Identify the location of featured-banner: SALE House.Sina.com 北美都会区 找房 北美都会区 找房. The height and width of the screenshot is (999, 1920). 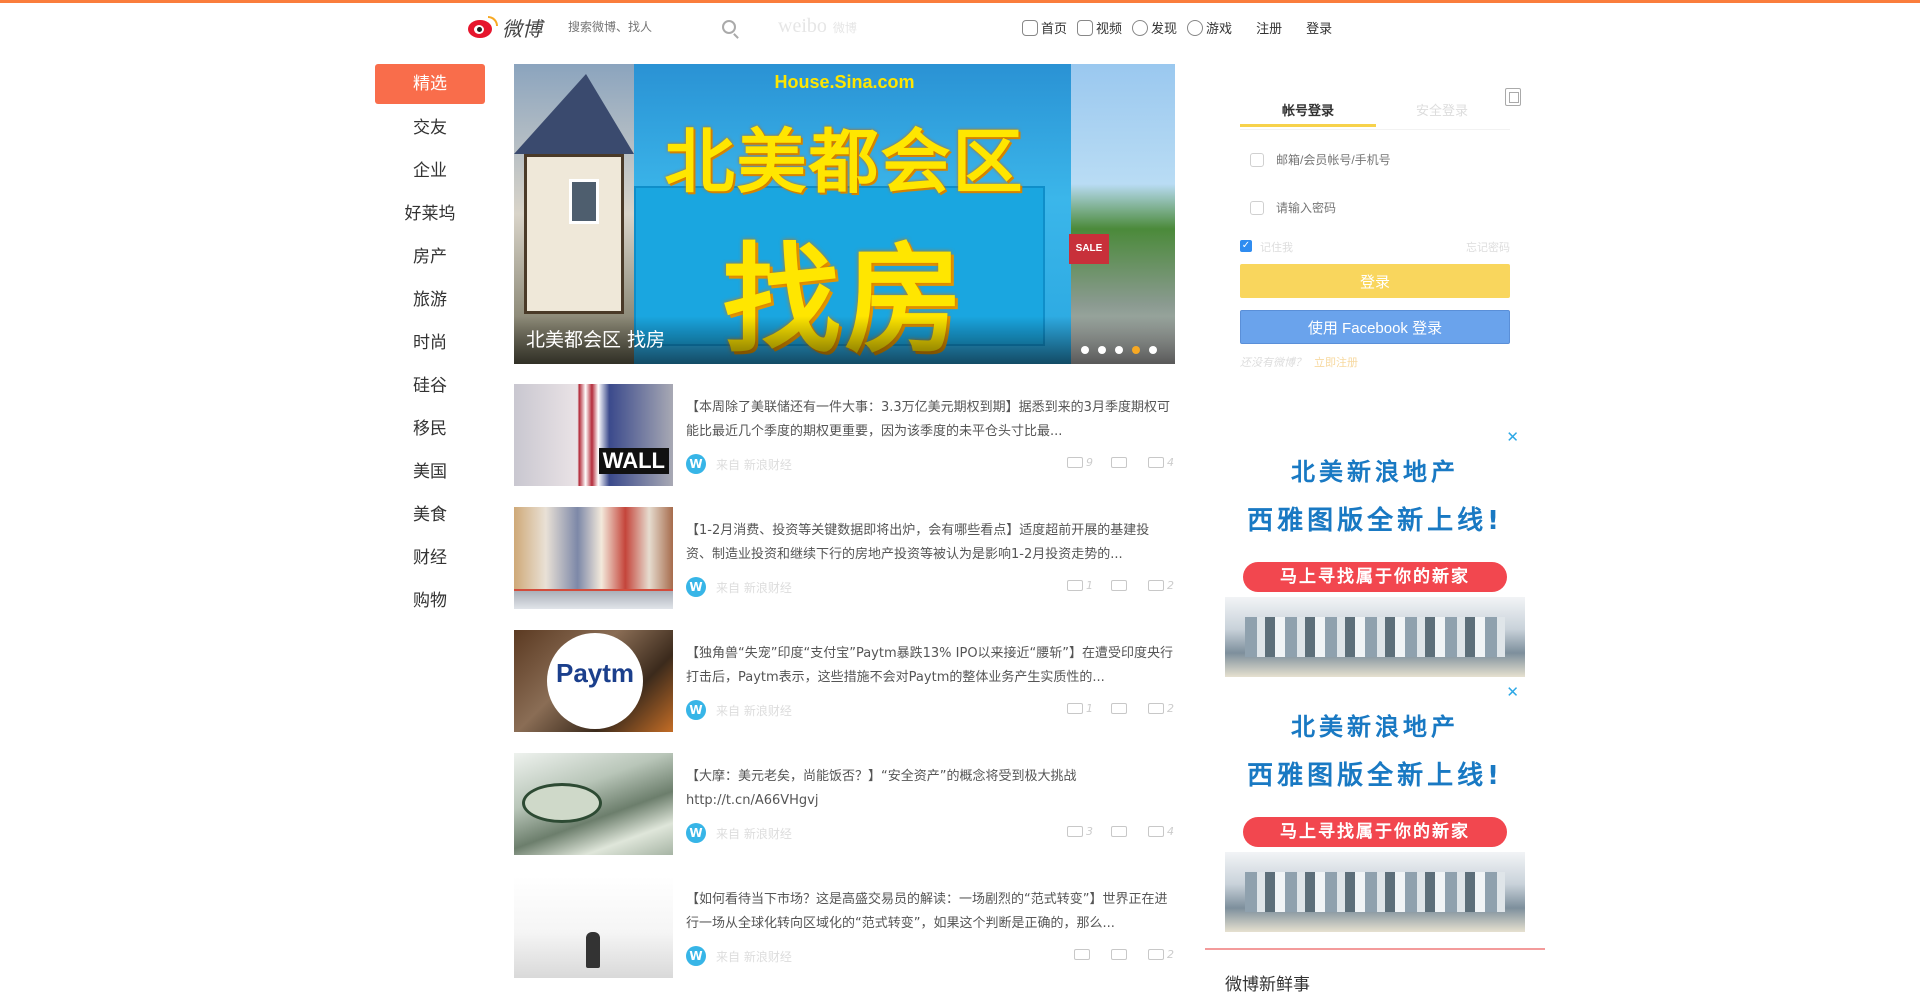
(844, 214).